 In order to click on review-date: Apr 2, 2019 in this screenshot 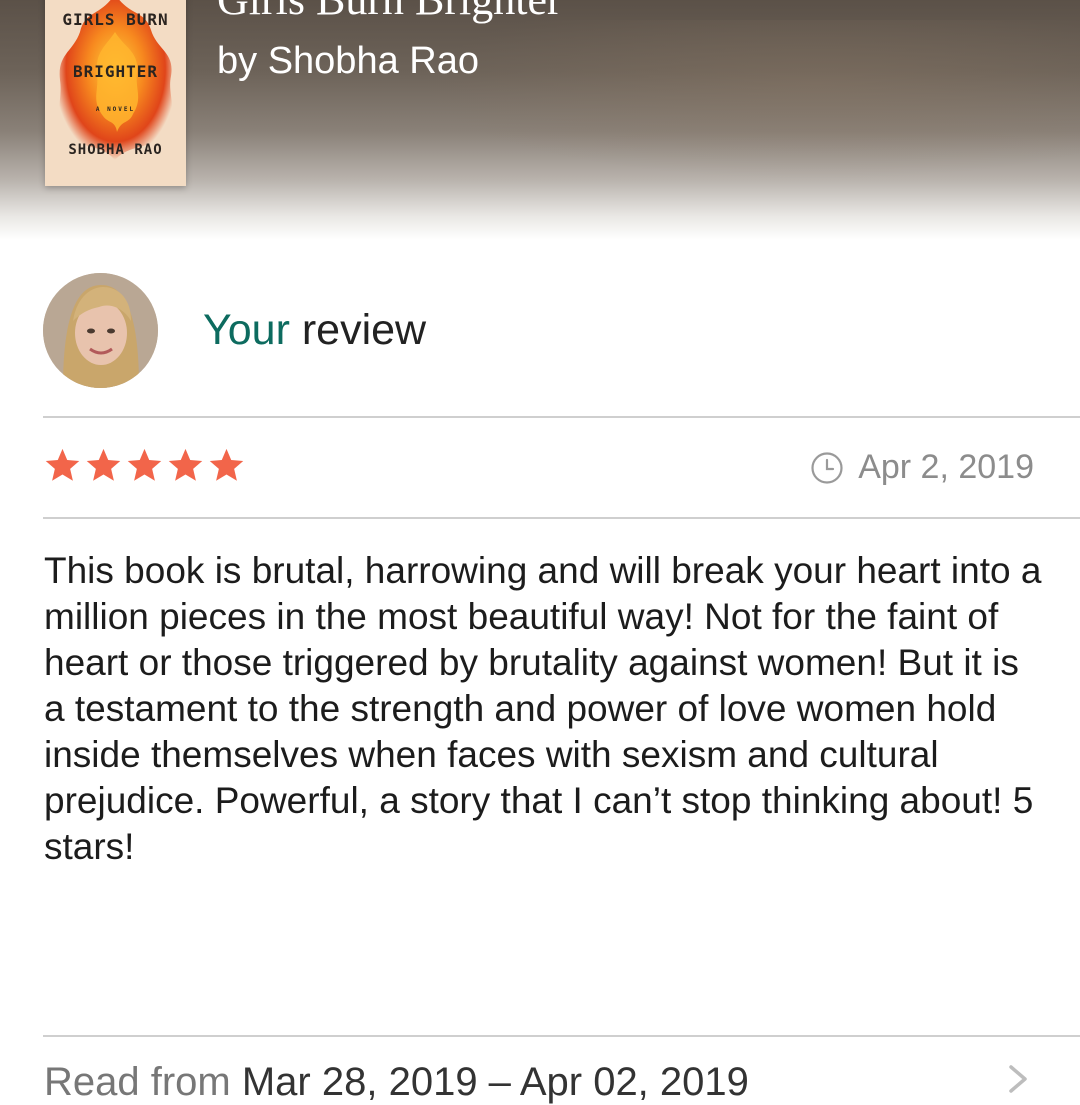, I will do `click(922, 467)`.